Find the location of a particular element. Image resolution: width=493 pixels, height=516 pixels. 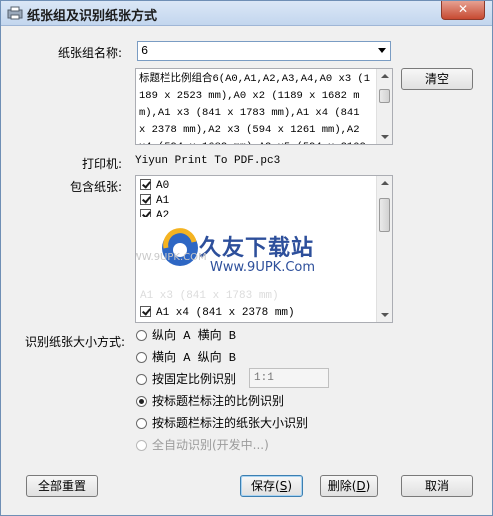

printer-value: Yiyun Print To PDF.pc3 is located at coordinates (208, 161).